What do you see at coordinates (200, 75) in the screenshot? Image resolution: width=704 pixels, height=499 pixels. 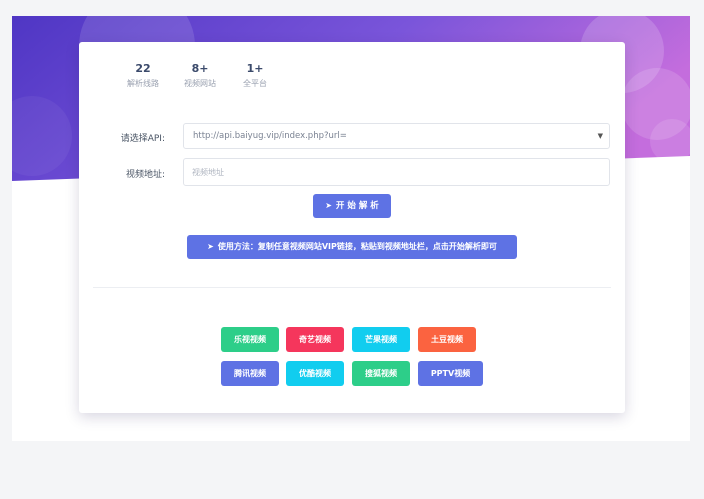 I see `stat-sites: 8+ 视频网站` at bounding box center [200, 75].